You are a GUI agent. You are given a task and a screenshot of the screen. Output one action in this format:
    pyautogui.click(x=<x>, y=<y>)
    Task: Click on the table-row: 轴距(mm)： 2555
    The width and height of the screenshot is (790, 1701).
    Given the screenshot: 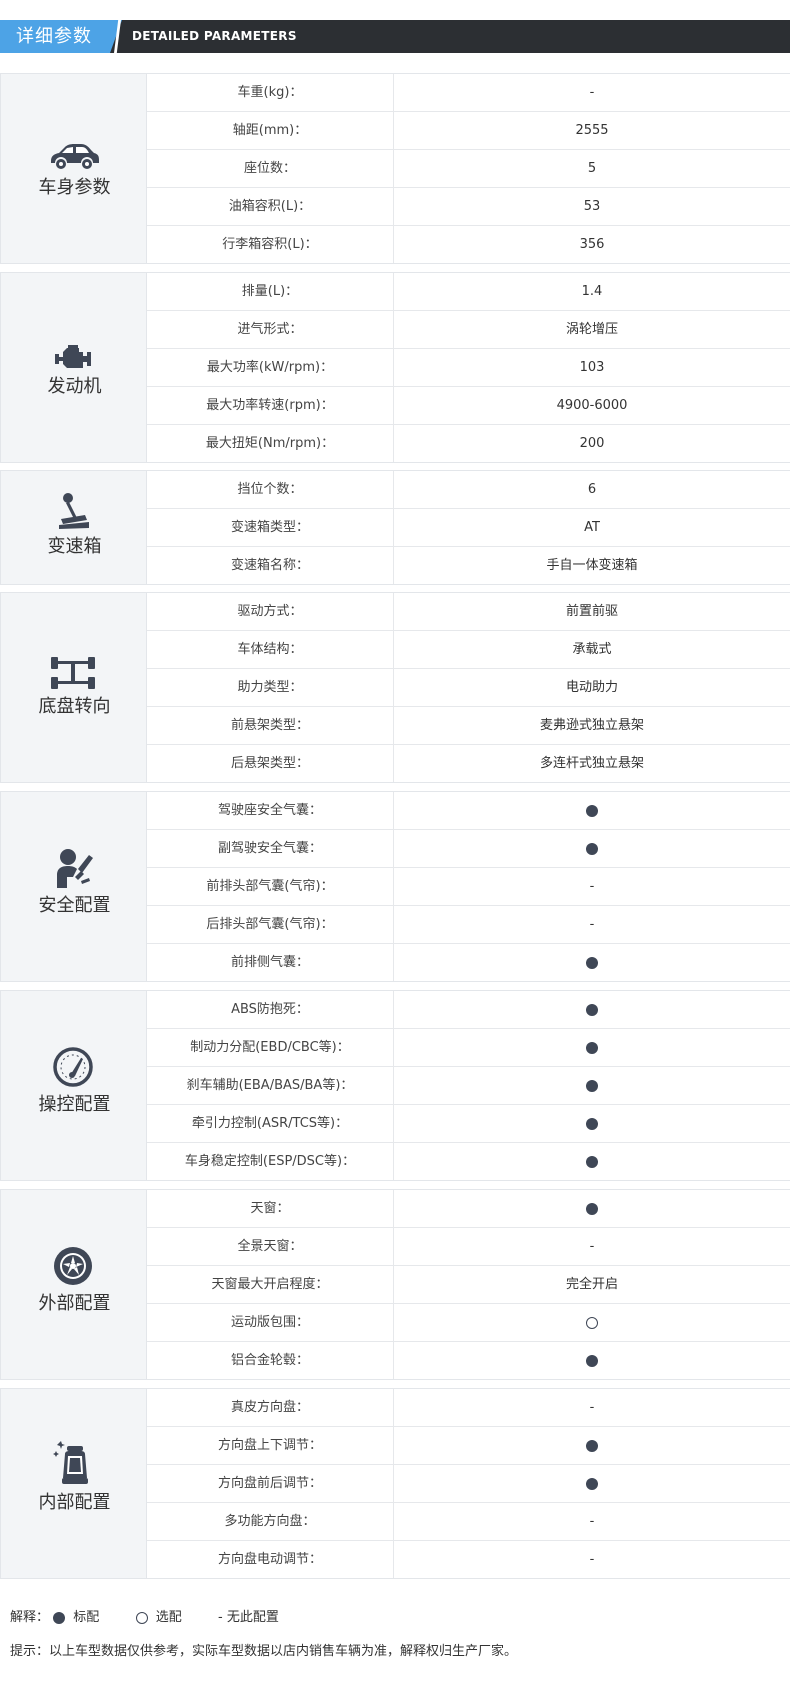 What is the action you would take?
    pyautogui.click(x=468, y=131)
    